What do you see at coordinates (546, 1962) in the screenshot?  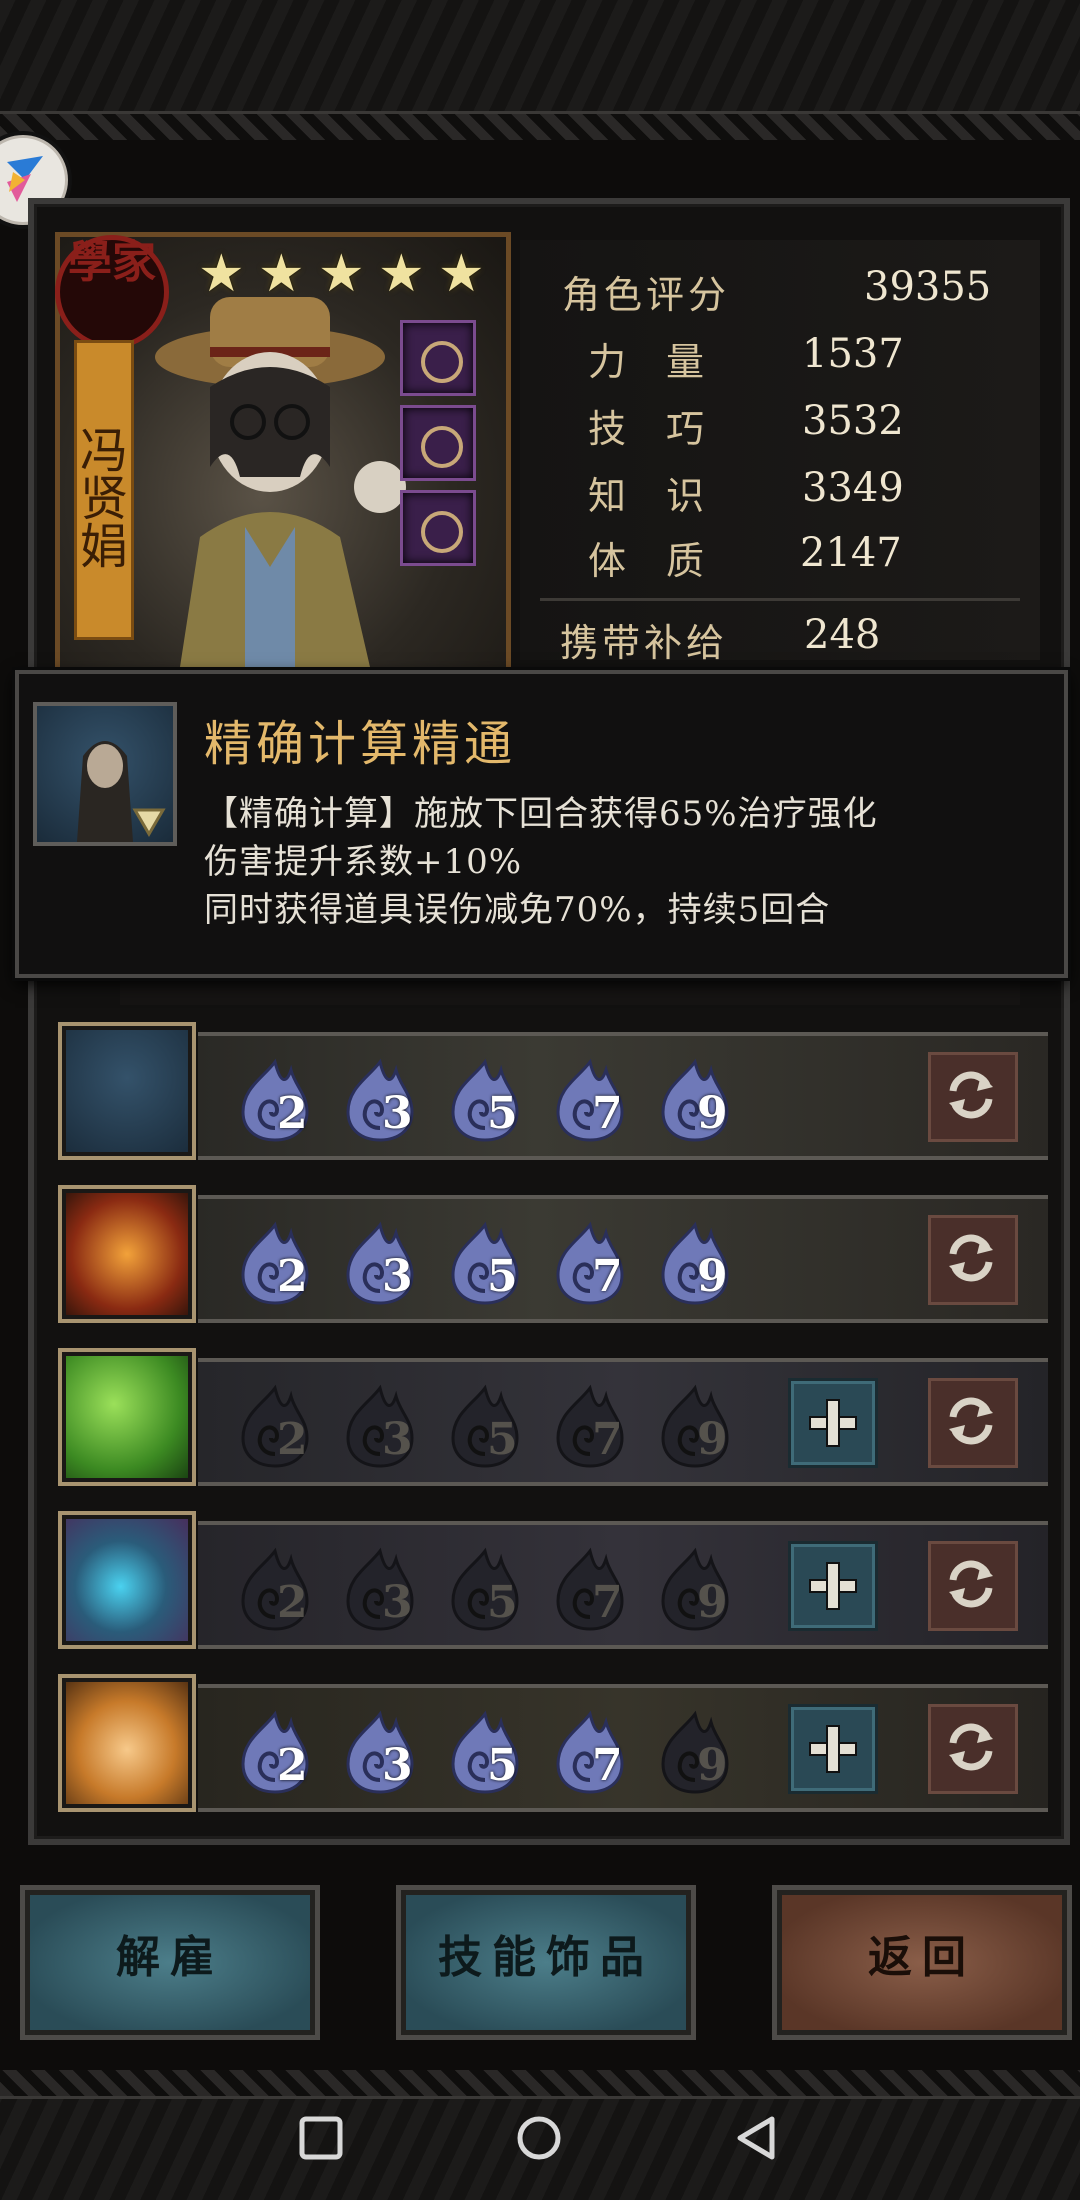 I see `skill-trinket-button: 技能饰品` at bounding box center [546, 1962].